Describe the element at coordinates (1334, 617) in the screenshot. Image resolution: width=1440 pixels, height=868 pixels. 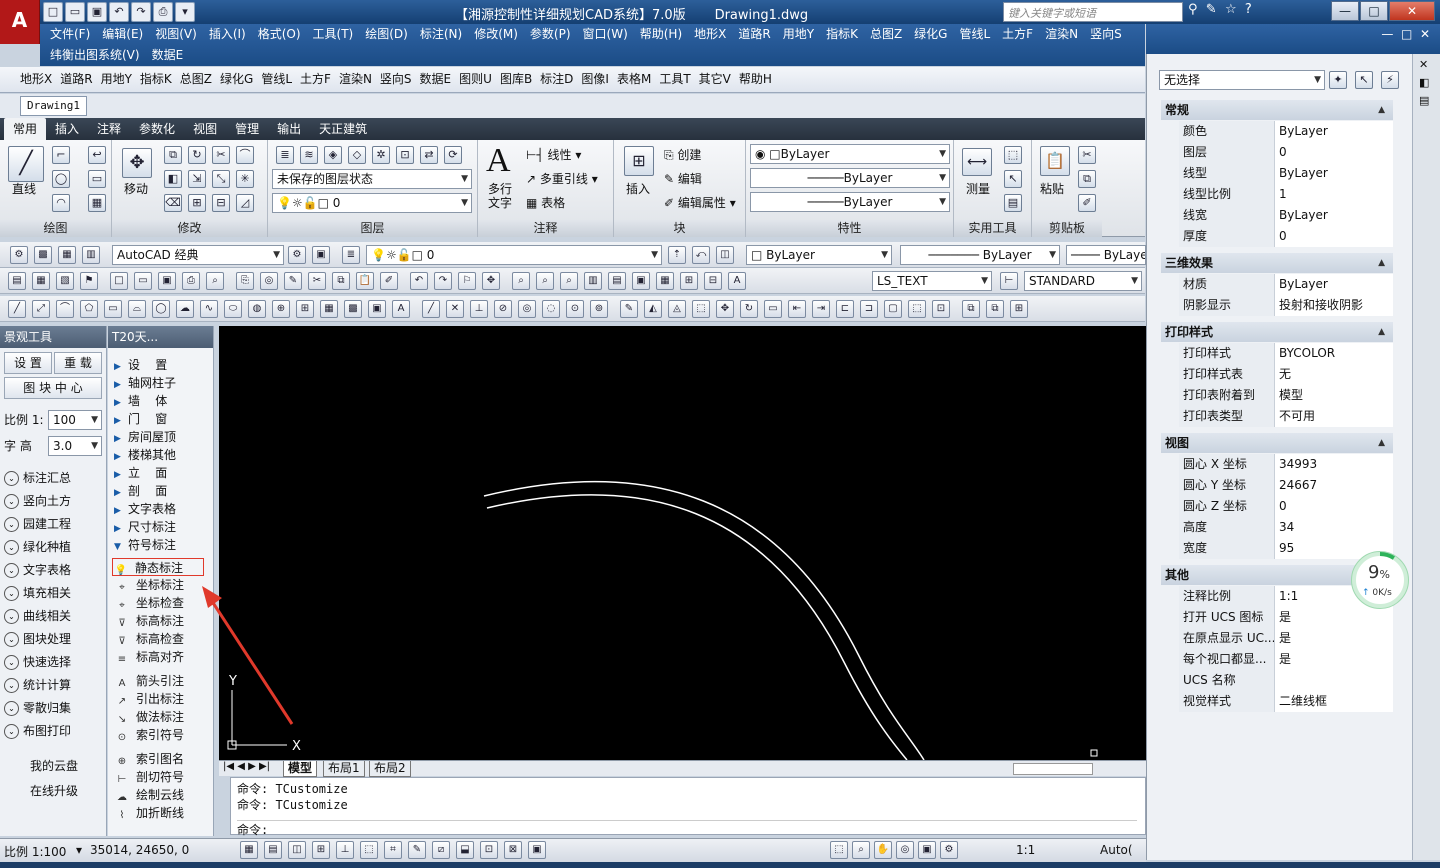
I see `property-value: 是` at that location.